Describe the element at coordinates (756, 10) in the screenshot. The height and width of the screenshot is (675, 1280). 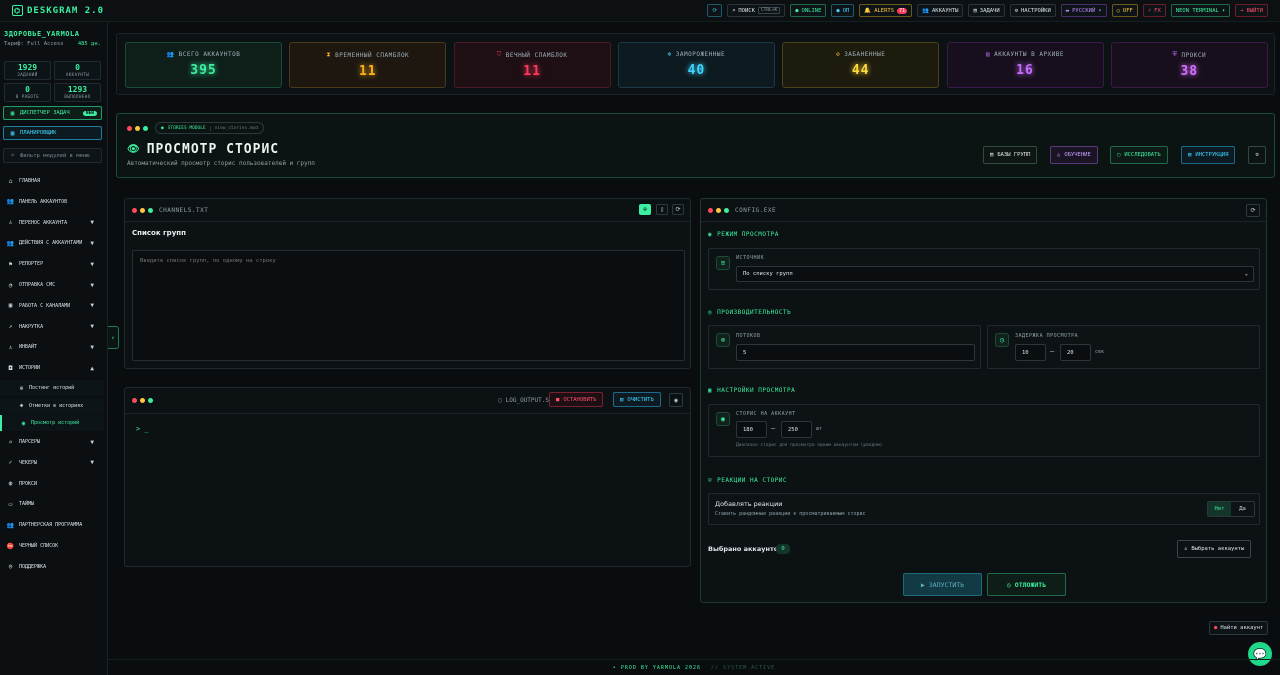
I see `search-button: ⌕ ПОИСК CTRL+K` at that location.